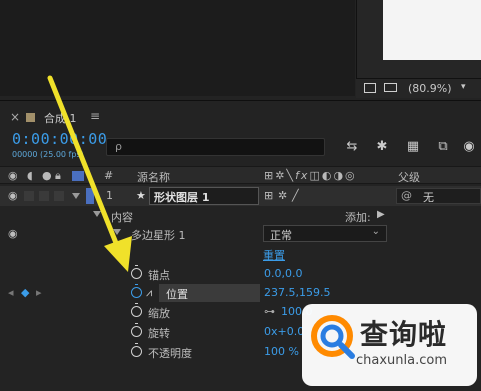 The width and height of the screenshot is (481, 391). What do you see at coordinates (406, 195) in the screenshot?
I see `pick-whip-icon: @` at bounding box center [406, 195].